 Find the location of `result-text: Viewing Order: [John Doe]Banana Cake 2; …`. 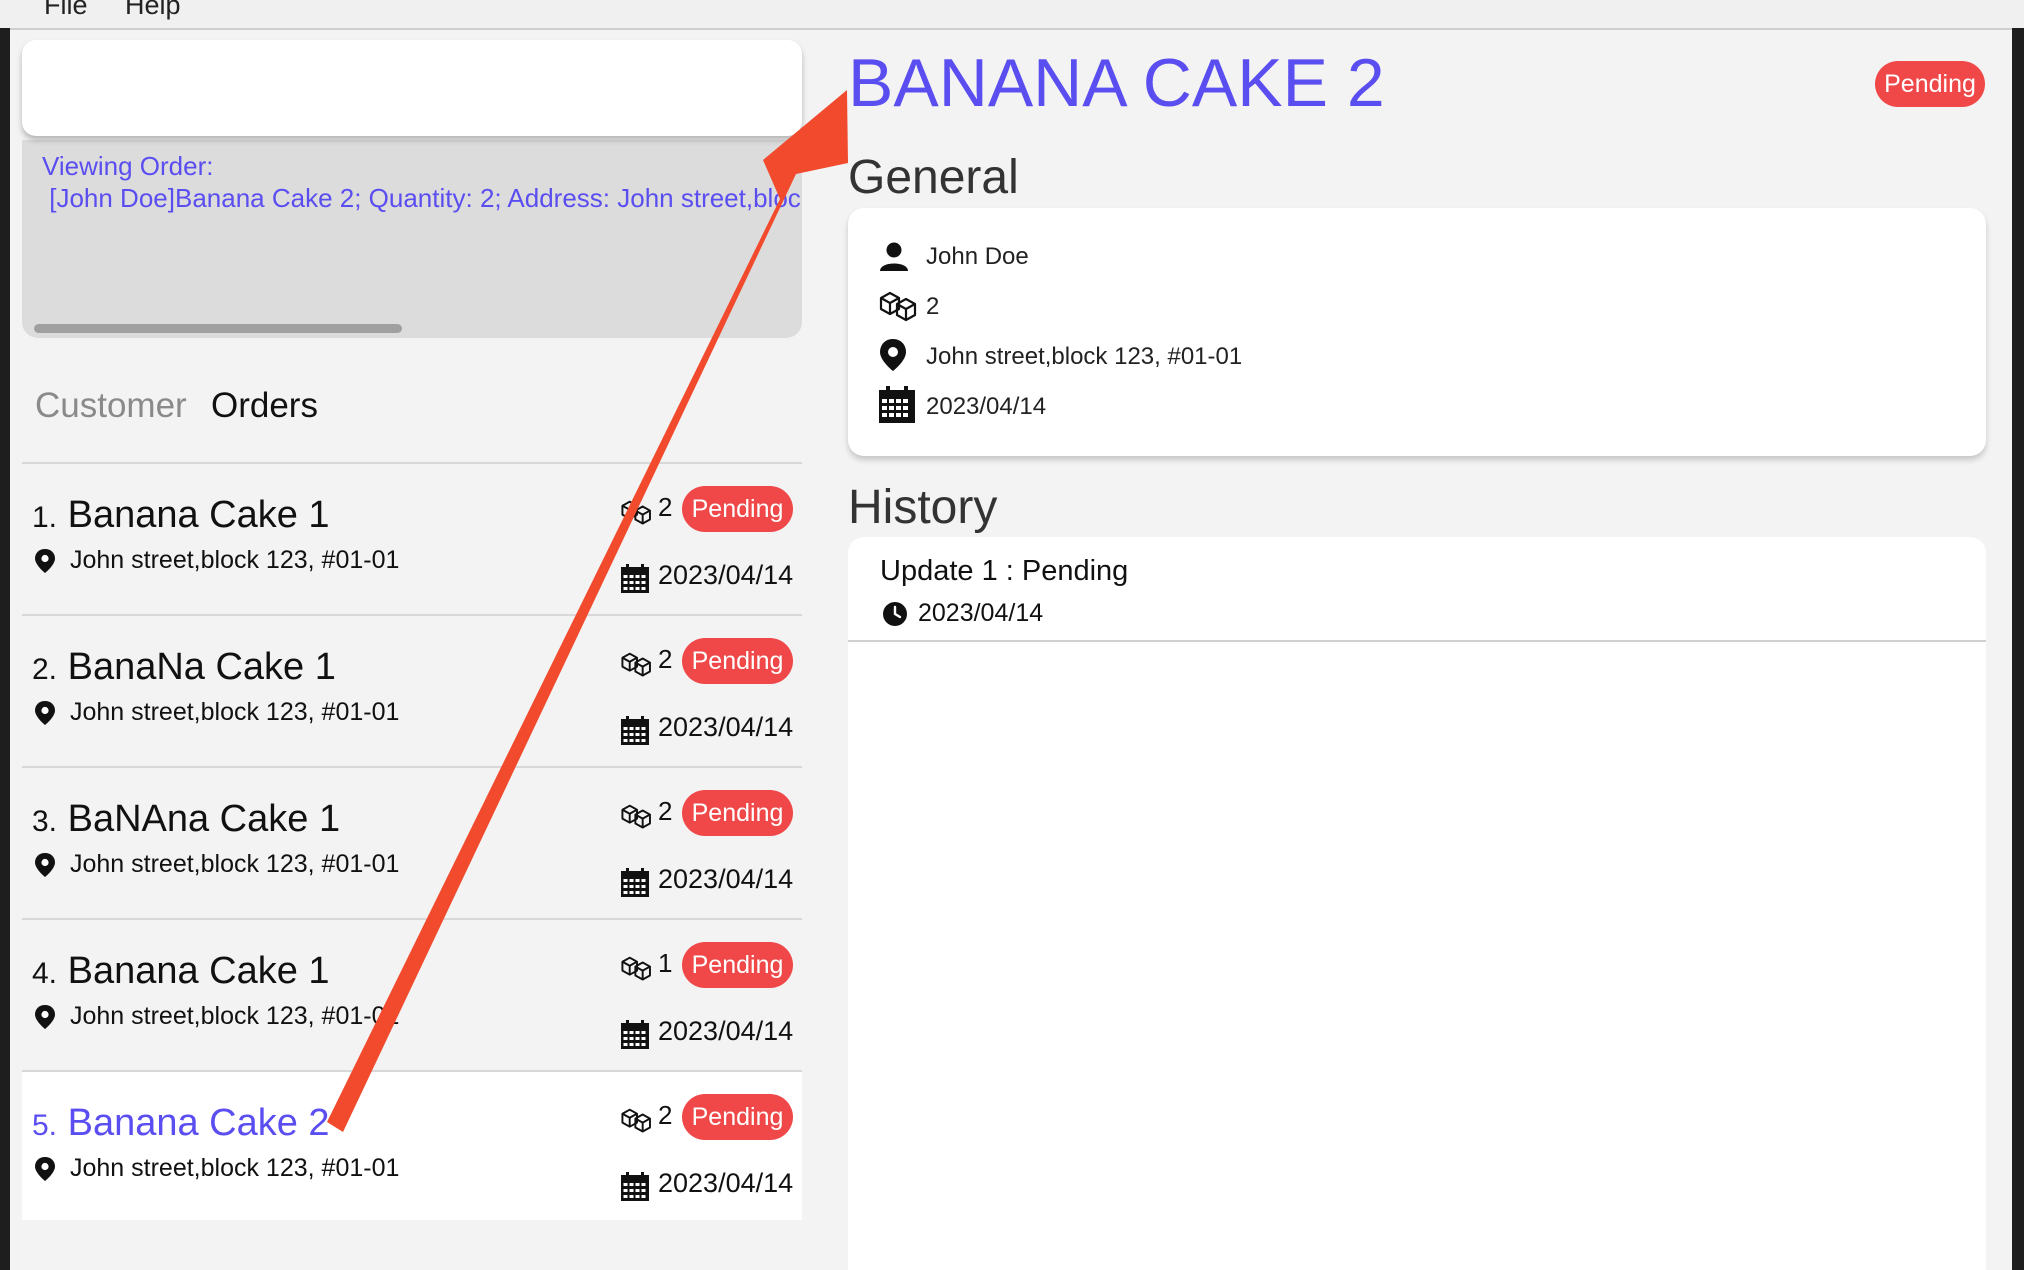

result-text: Viewing Order: [John Doe]Banana Cake 2; … is located at coordinates (422, 182).